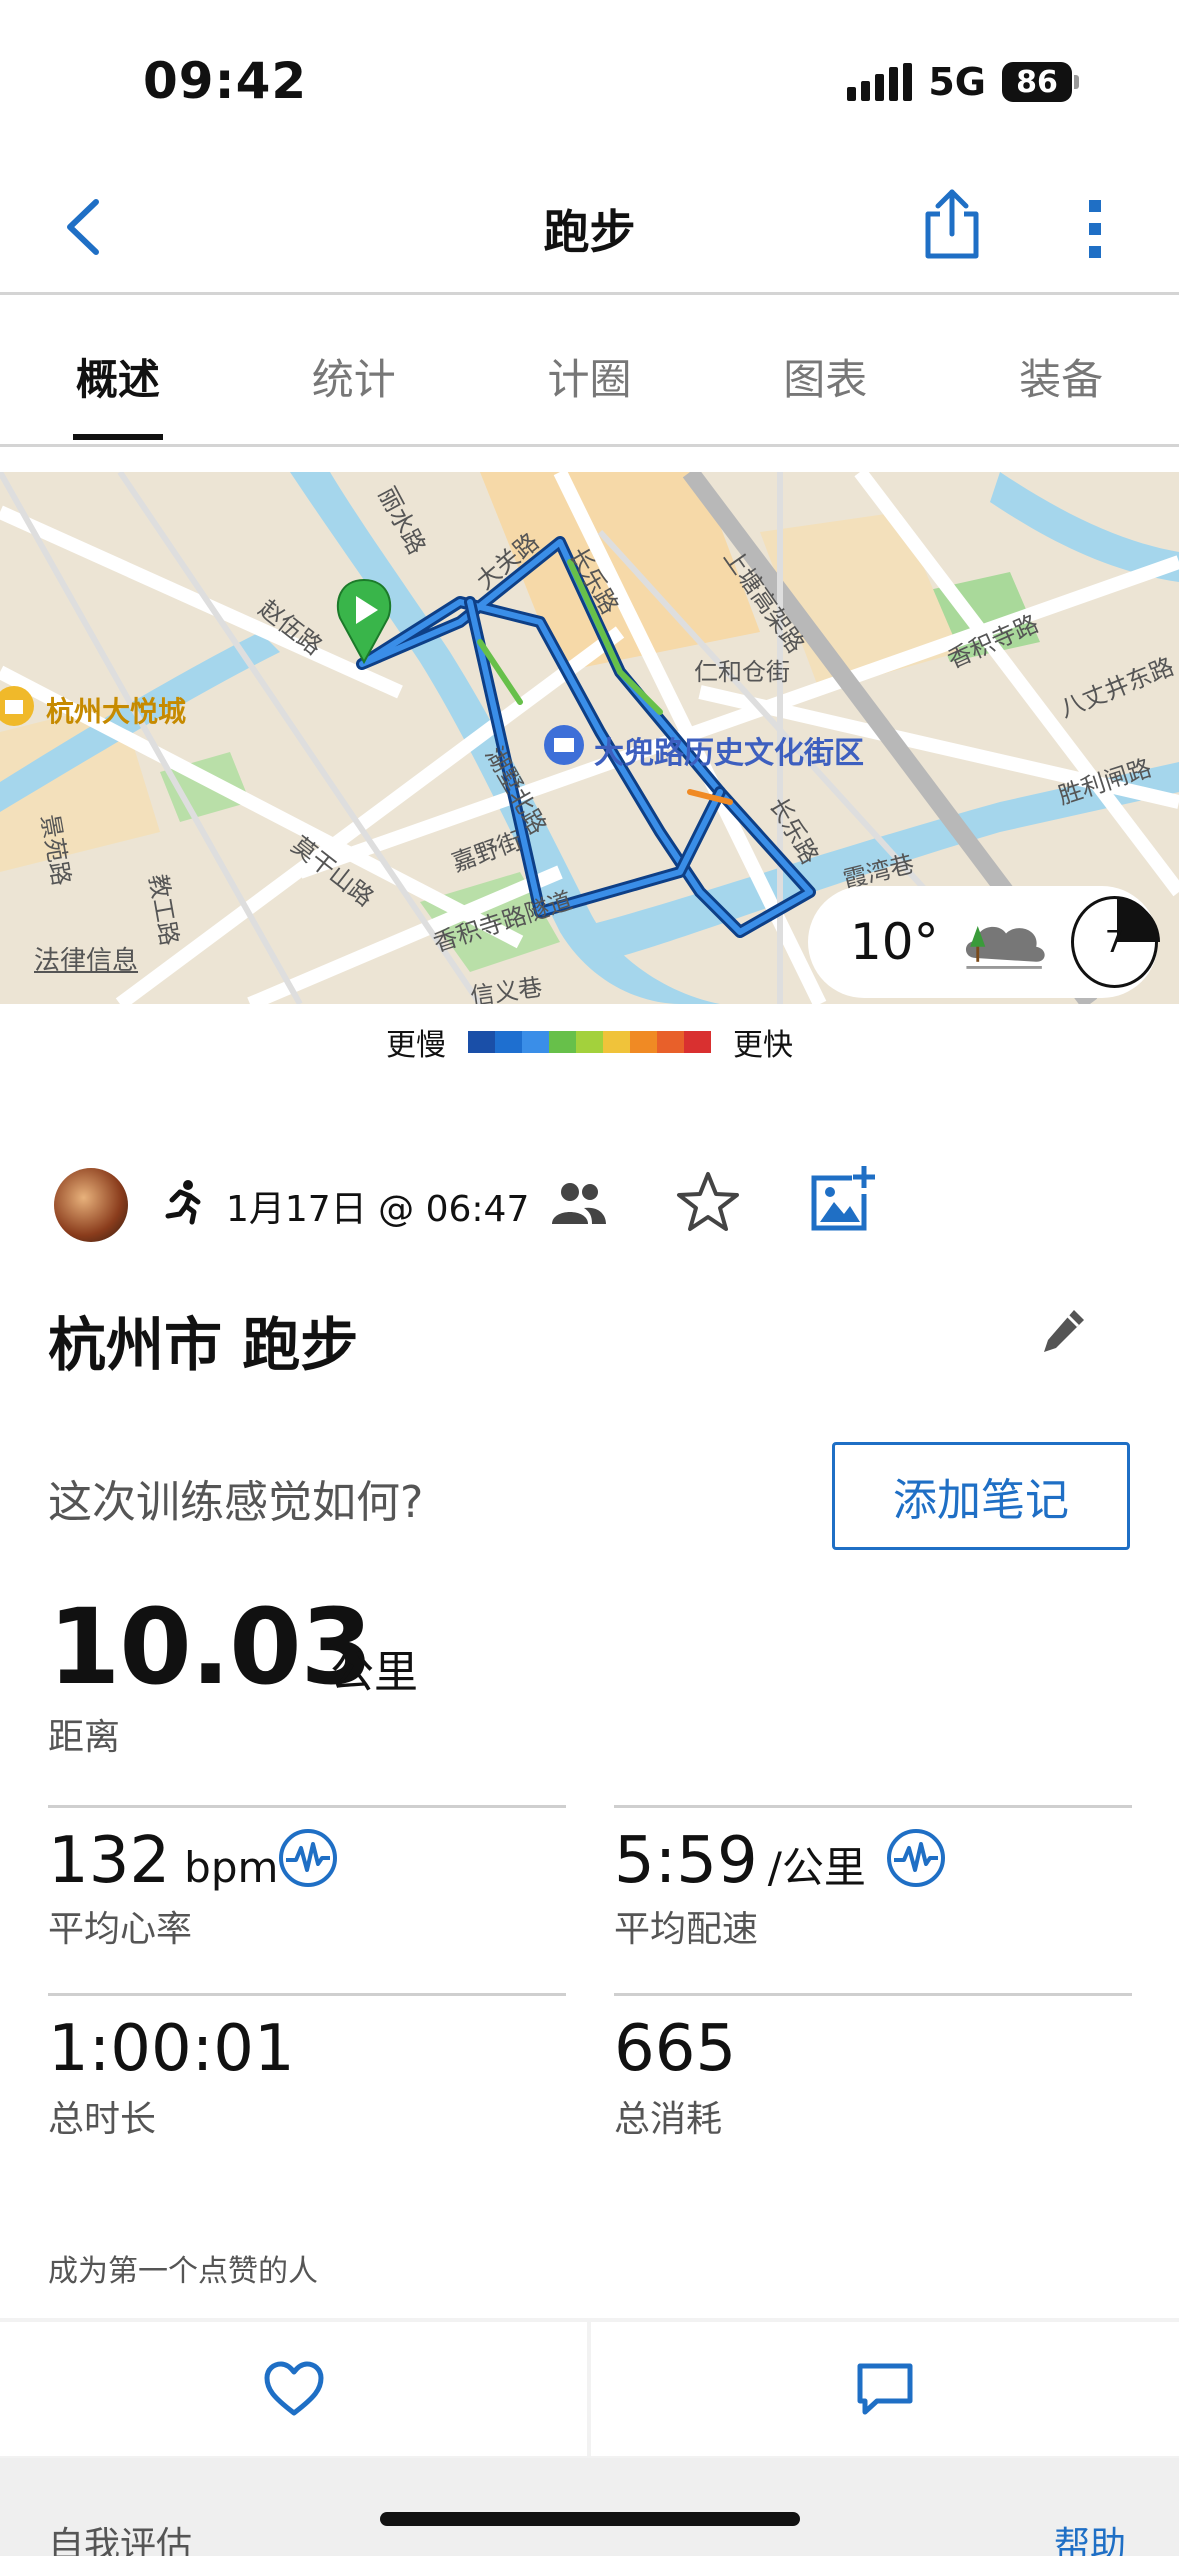  Describe the element at coordinates (308, 1858) in the screenshot. I see `heart-rate-chart-icon` at that location.